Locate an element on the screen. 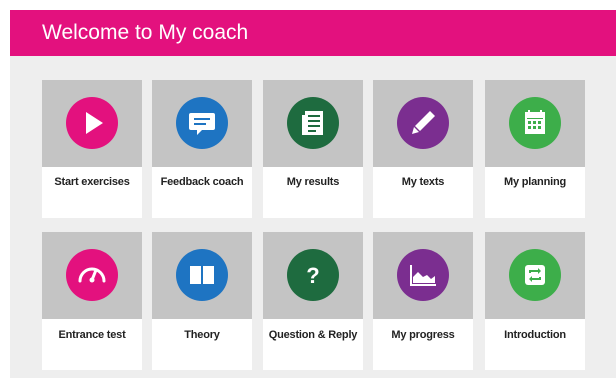  tile-label: Theory is located at coordinates (202, 335).